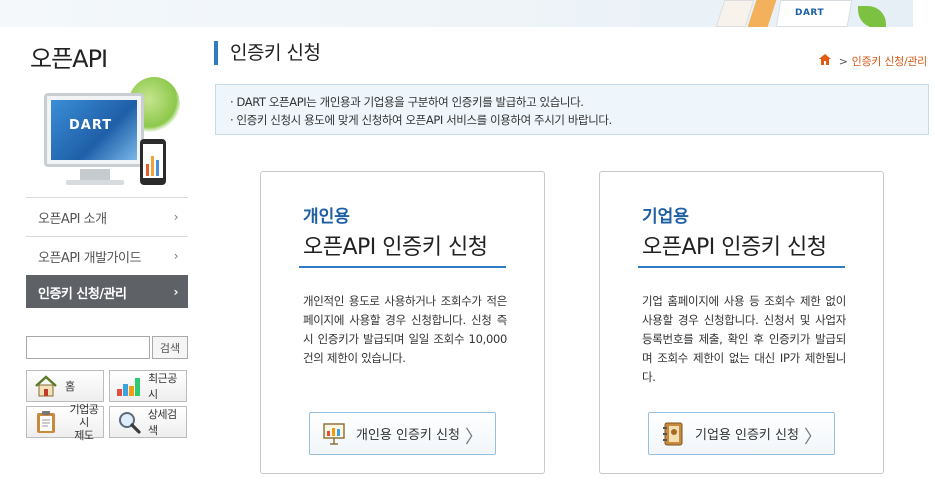  I want to click on sidebar-item-label: 오픈API 개발가이드, so click(89, 258).